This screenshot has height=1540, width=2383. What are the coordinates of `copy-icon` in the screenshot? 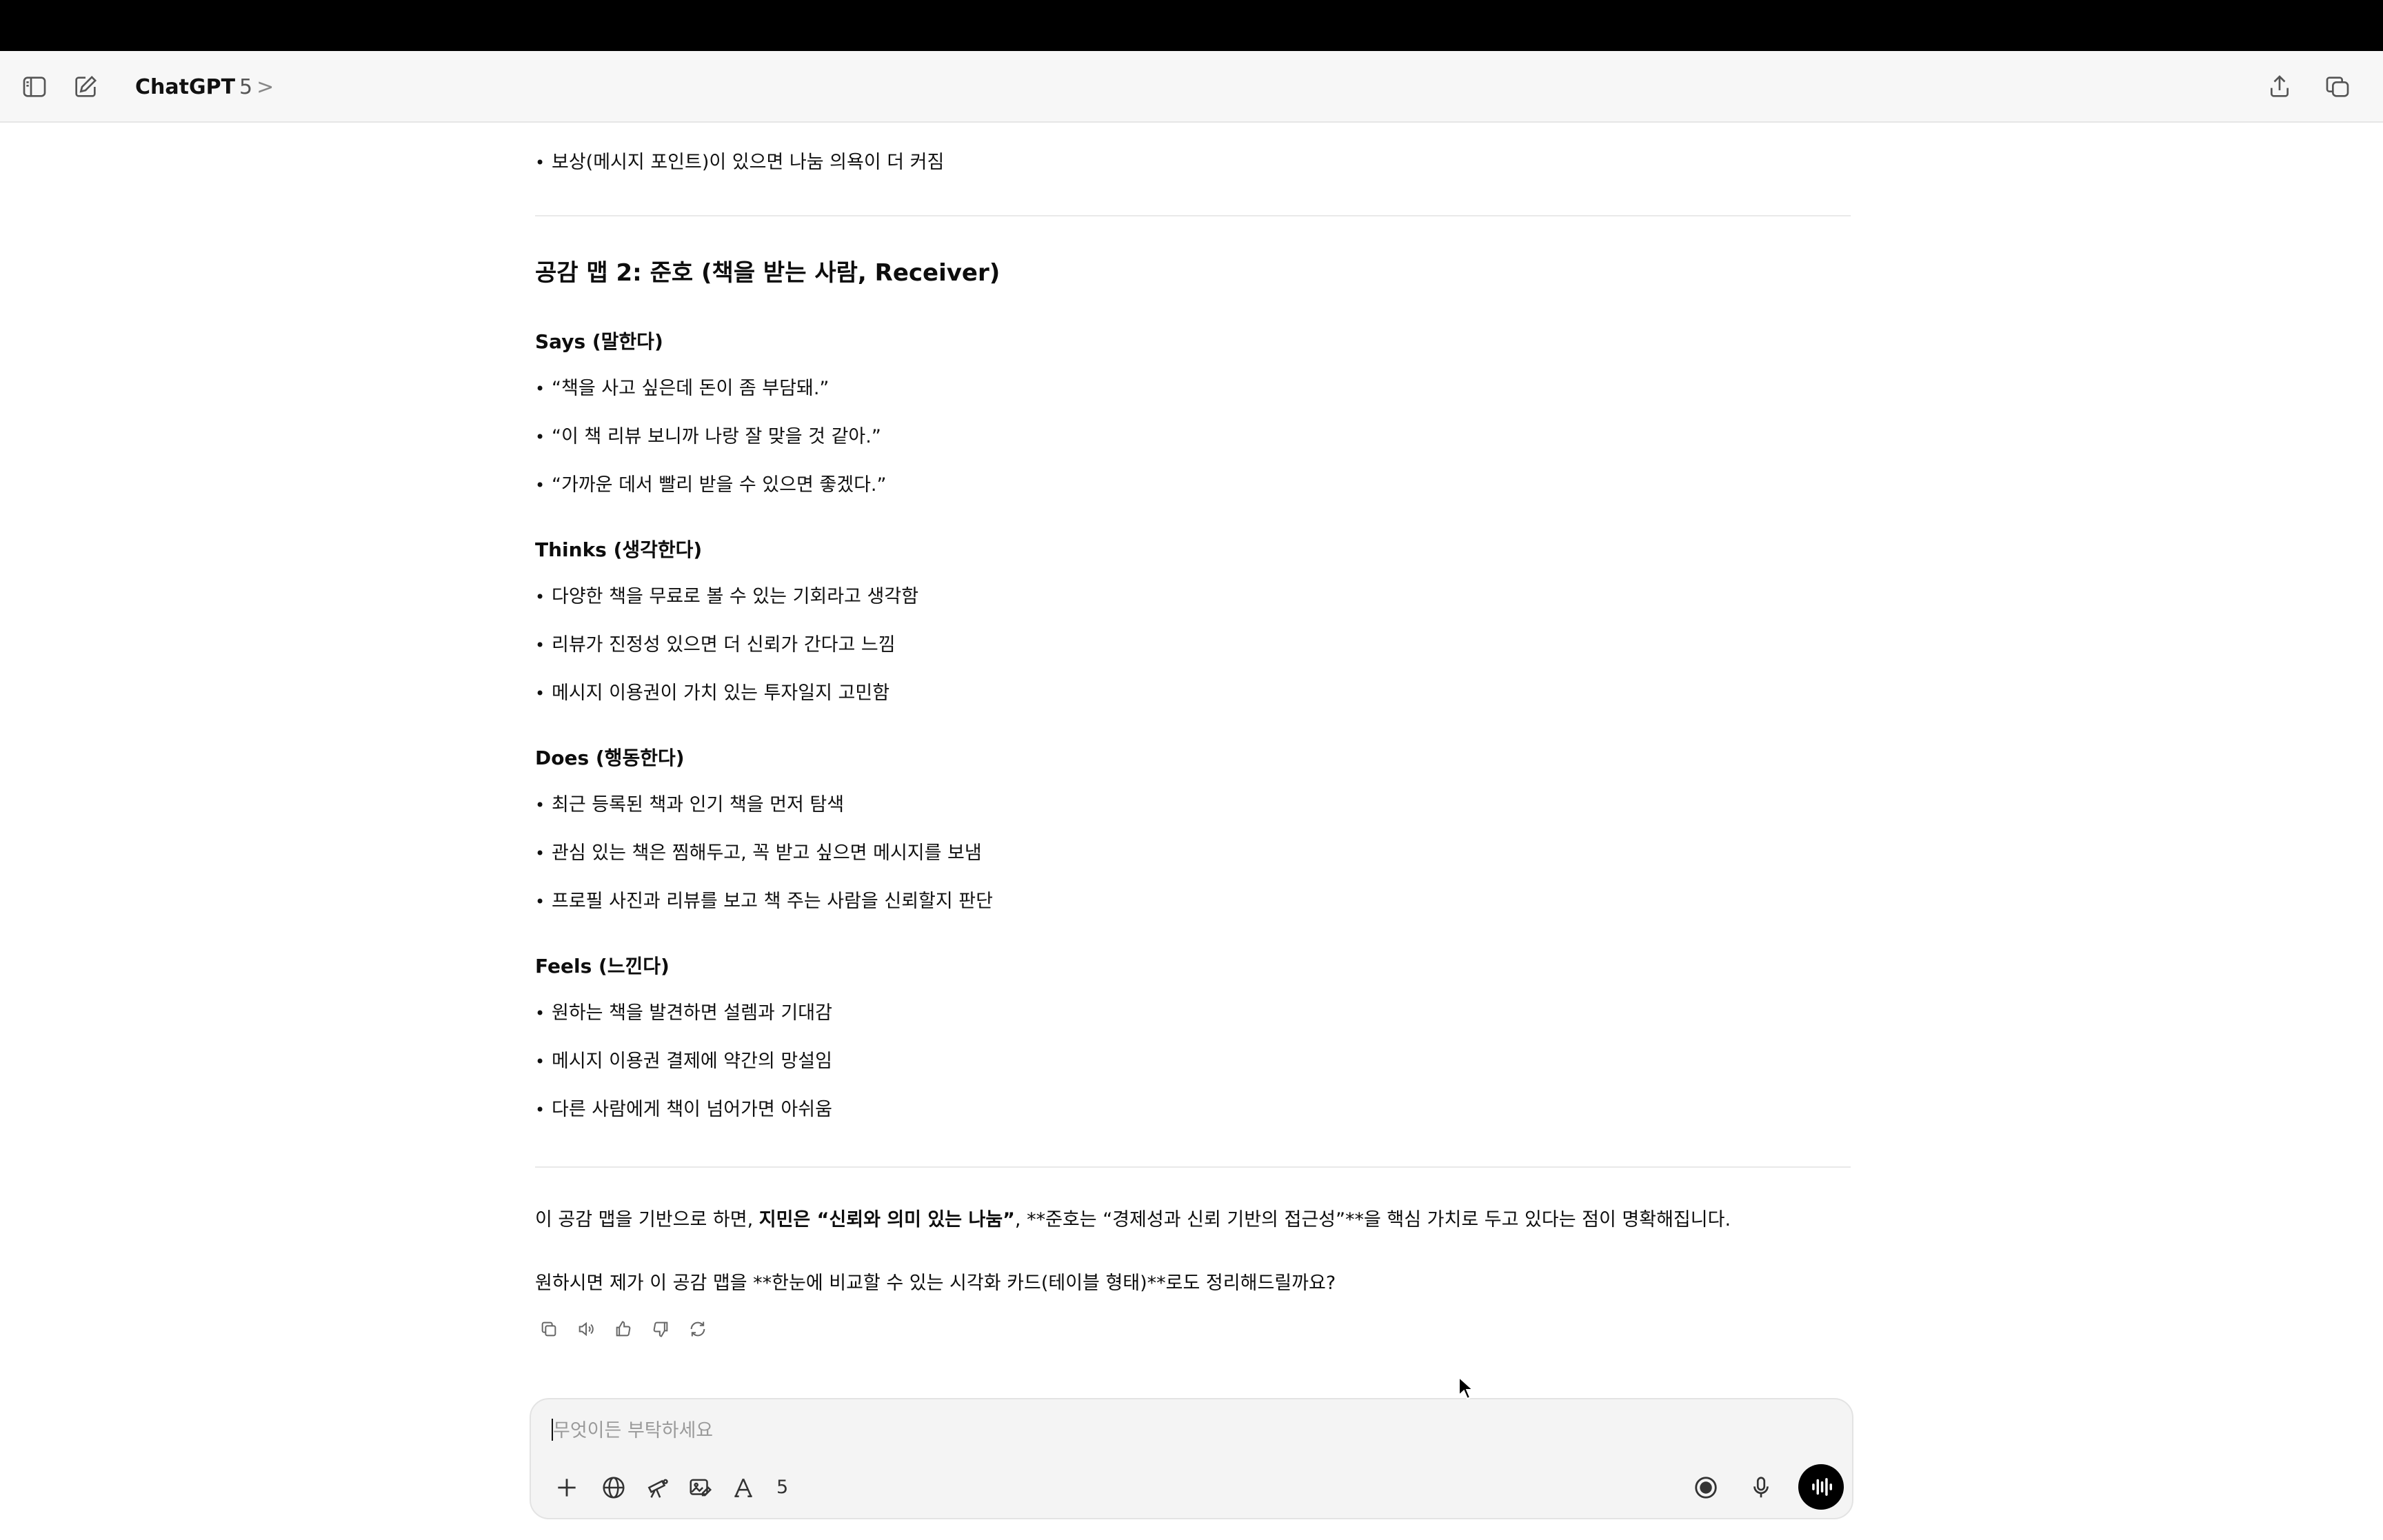 It's located at (549, 1329).